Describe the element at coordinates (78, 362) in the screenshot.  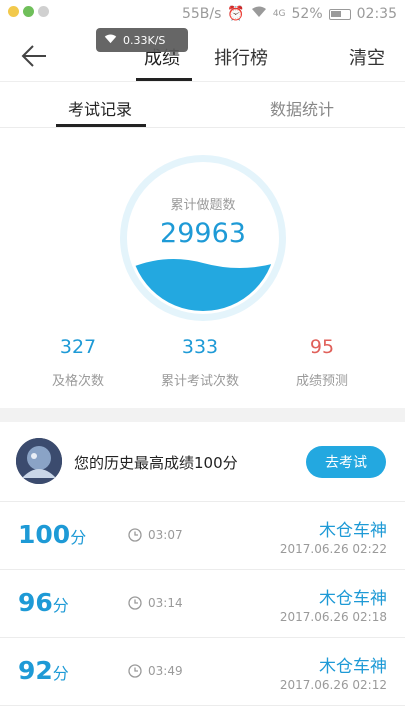
I see `stat-pass-count: 327 及格次数` at that location.